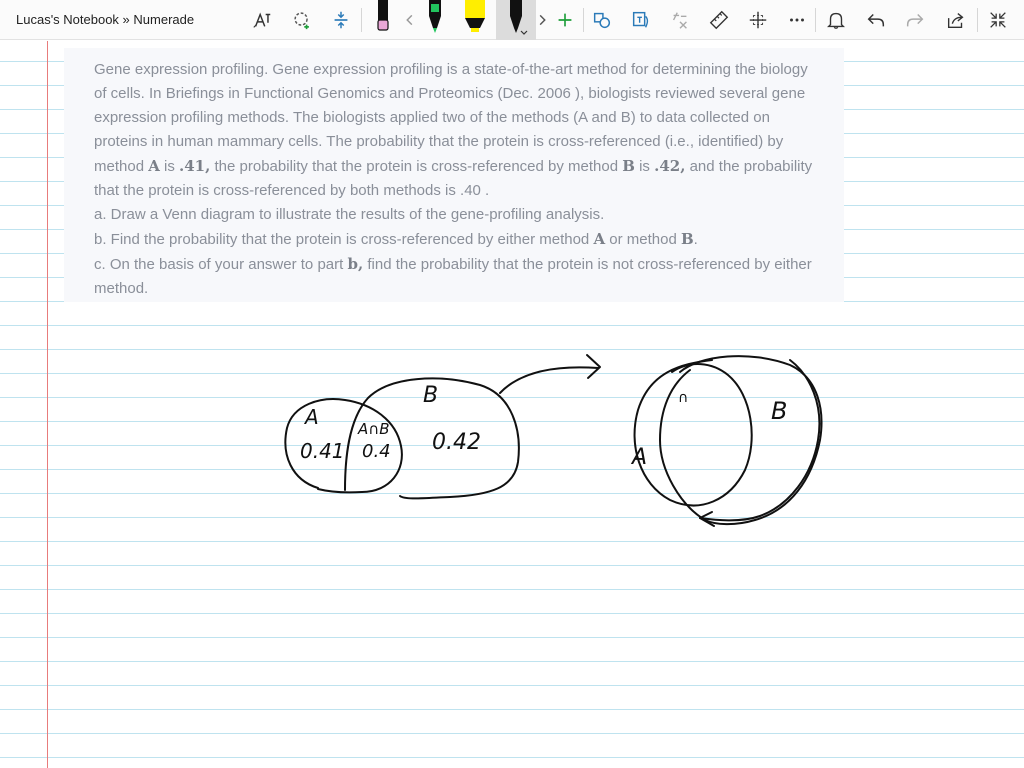 Image resolution: width=1024 pixels, height=768 pixels. Describe the element at coordinates (456, 442) in the screenshot. I see `value-b: 0.42` at that location.